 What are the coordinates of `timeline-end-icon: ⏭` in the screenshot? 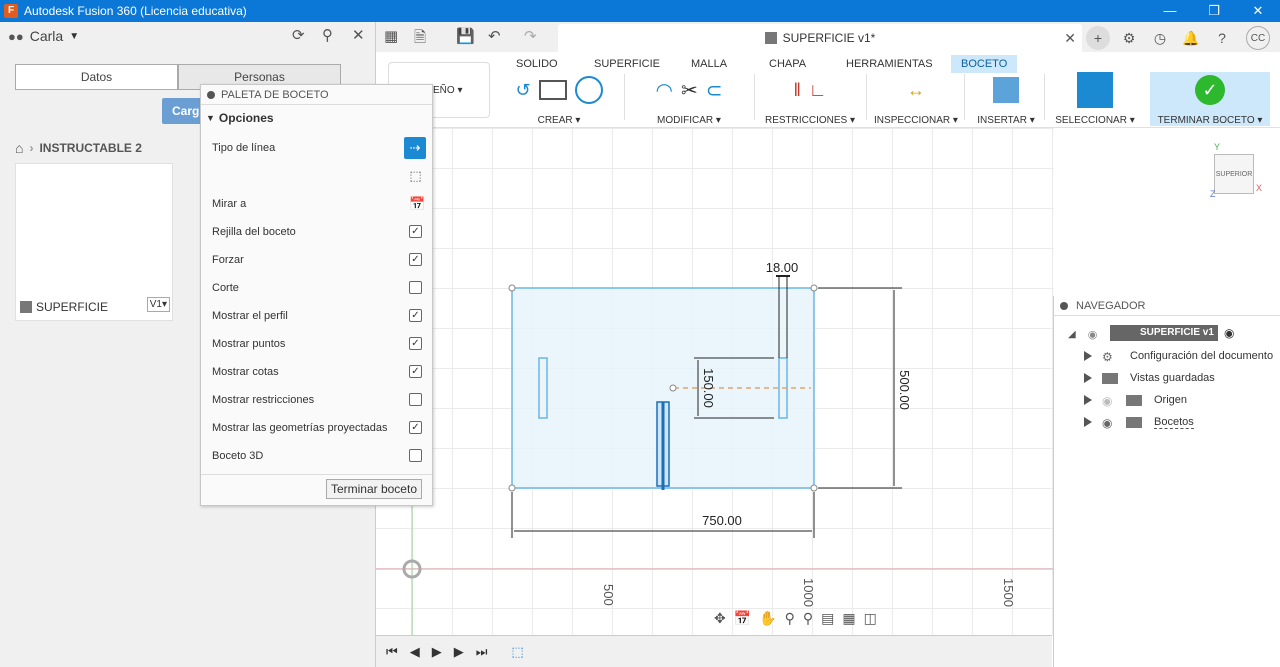 It's located at (482, 652).